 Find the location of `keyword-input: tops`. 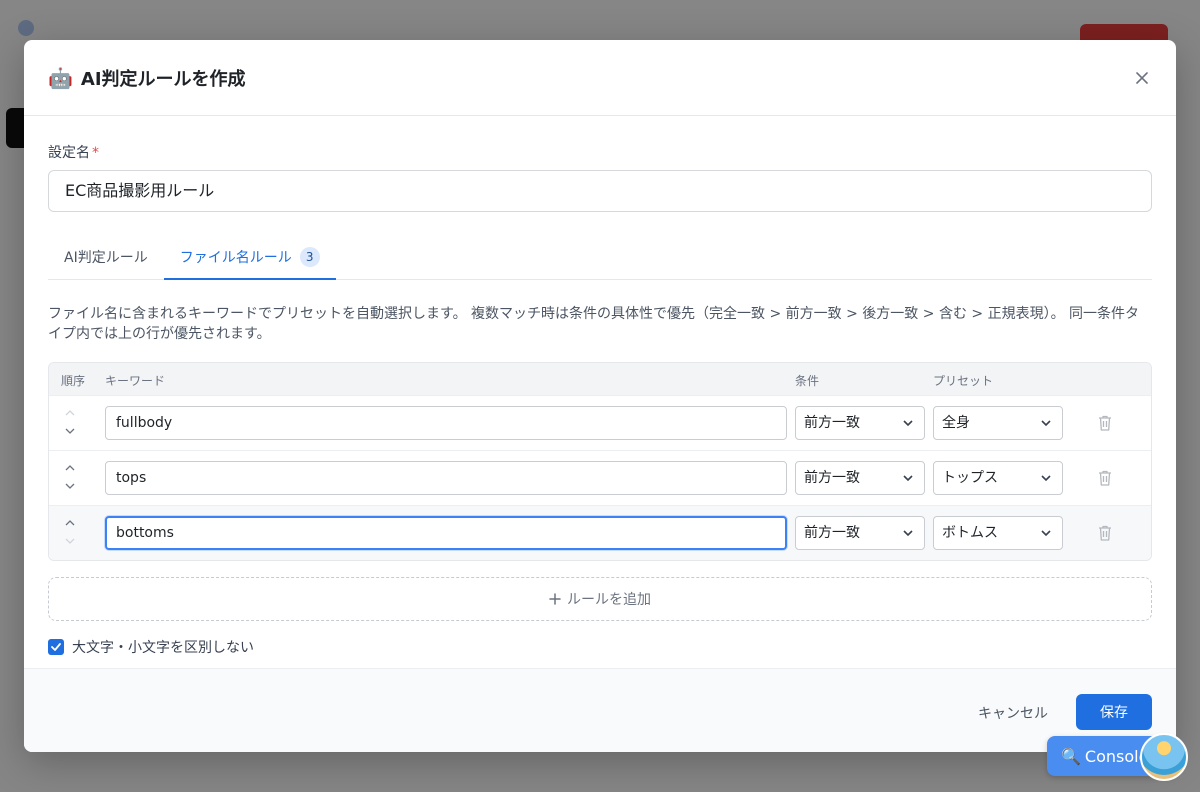

keyword-input: tops is located at coordinates (446, 478).